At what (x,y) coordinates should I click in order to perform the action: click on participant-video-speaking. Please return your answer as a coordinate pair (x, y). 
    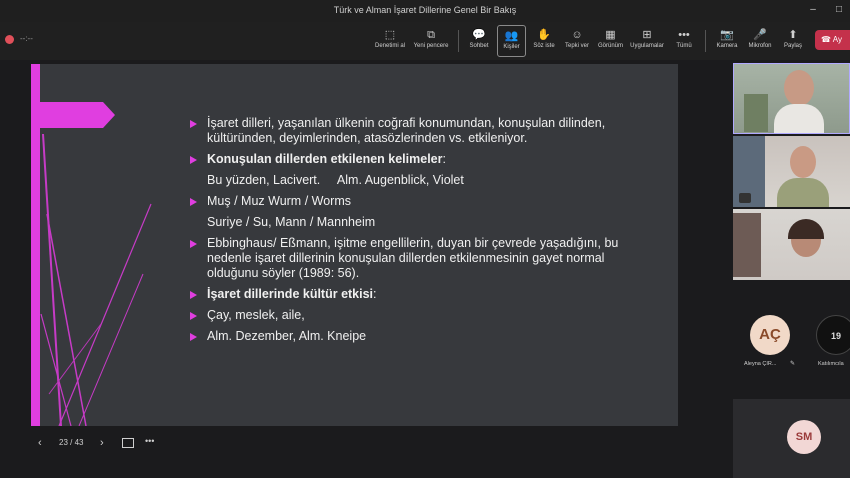
    Looking at the image, I should click on (791, 98).